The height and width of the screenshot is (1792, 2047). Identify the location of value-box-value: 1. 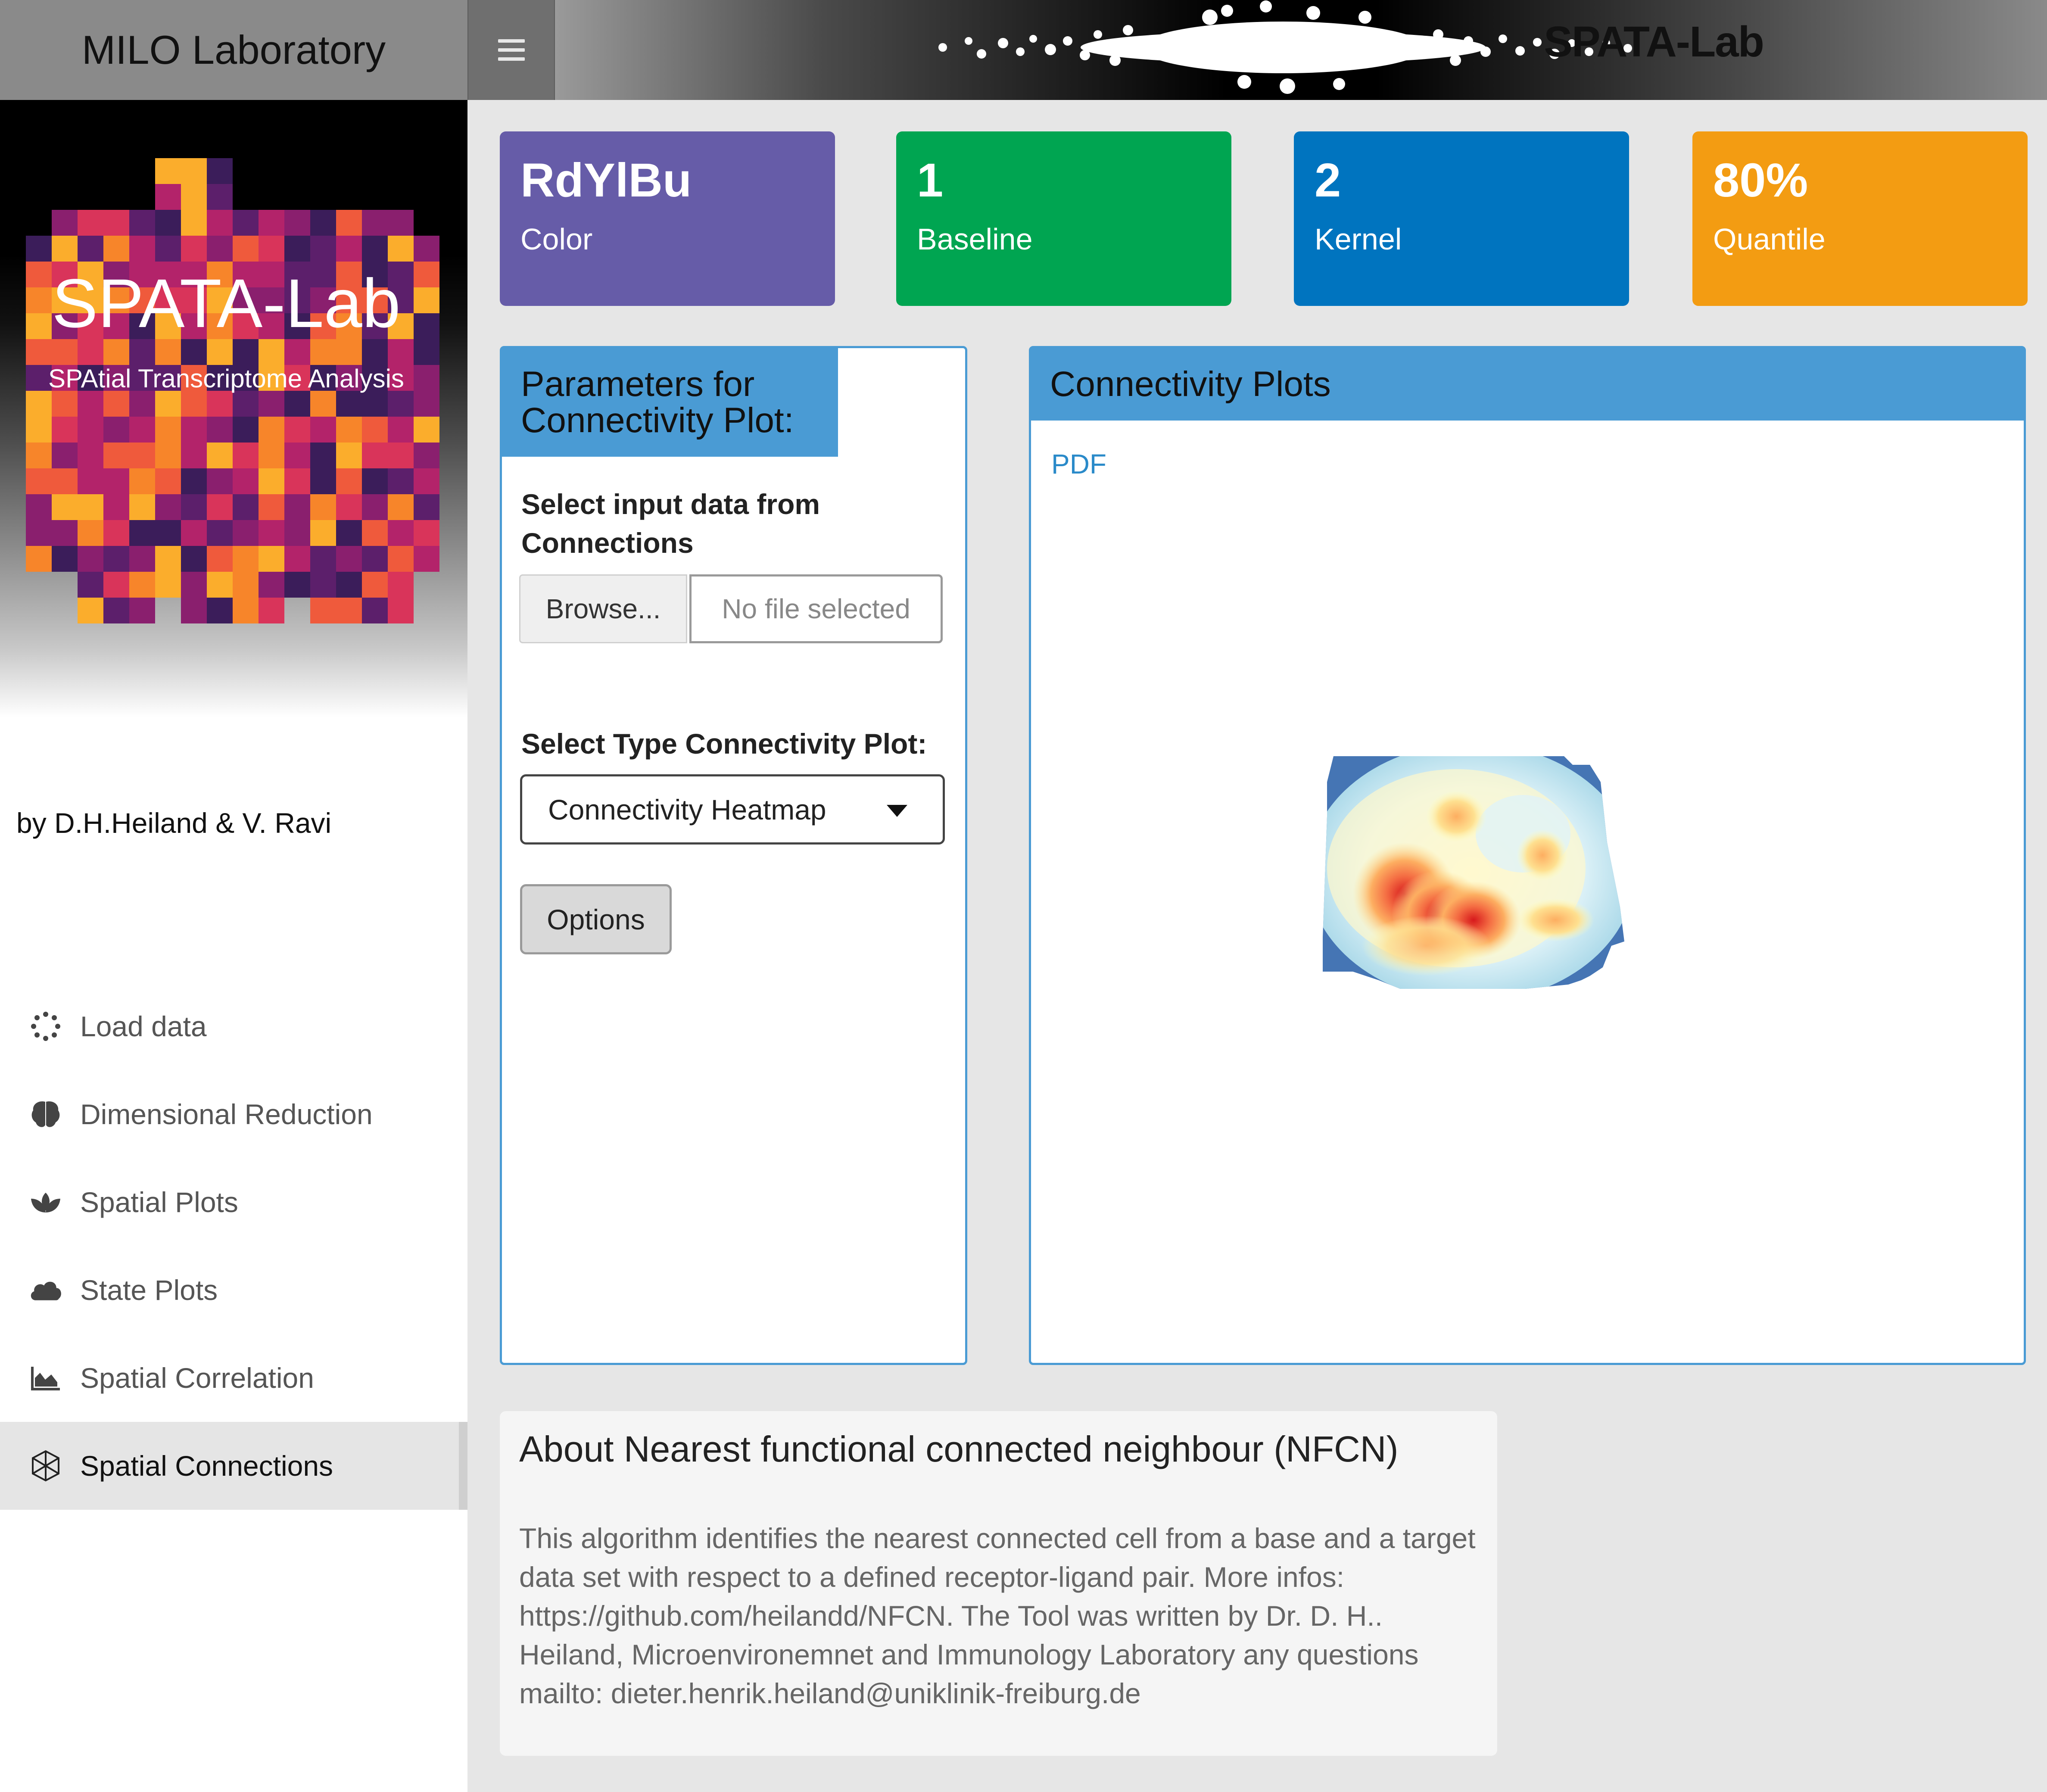
(931, 180).